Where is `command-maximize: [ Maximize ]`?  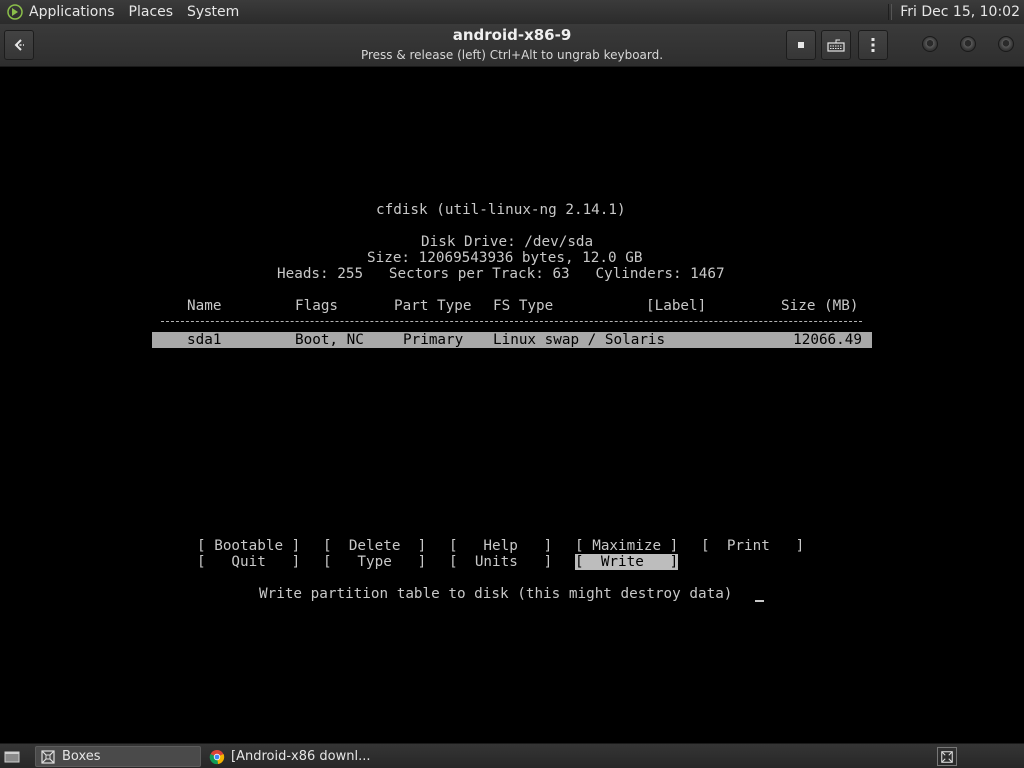 command-maximize: [ Maximize ] is located at coordinates (626, 546).